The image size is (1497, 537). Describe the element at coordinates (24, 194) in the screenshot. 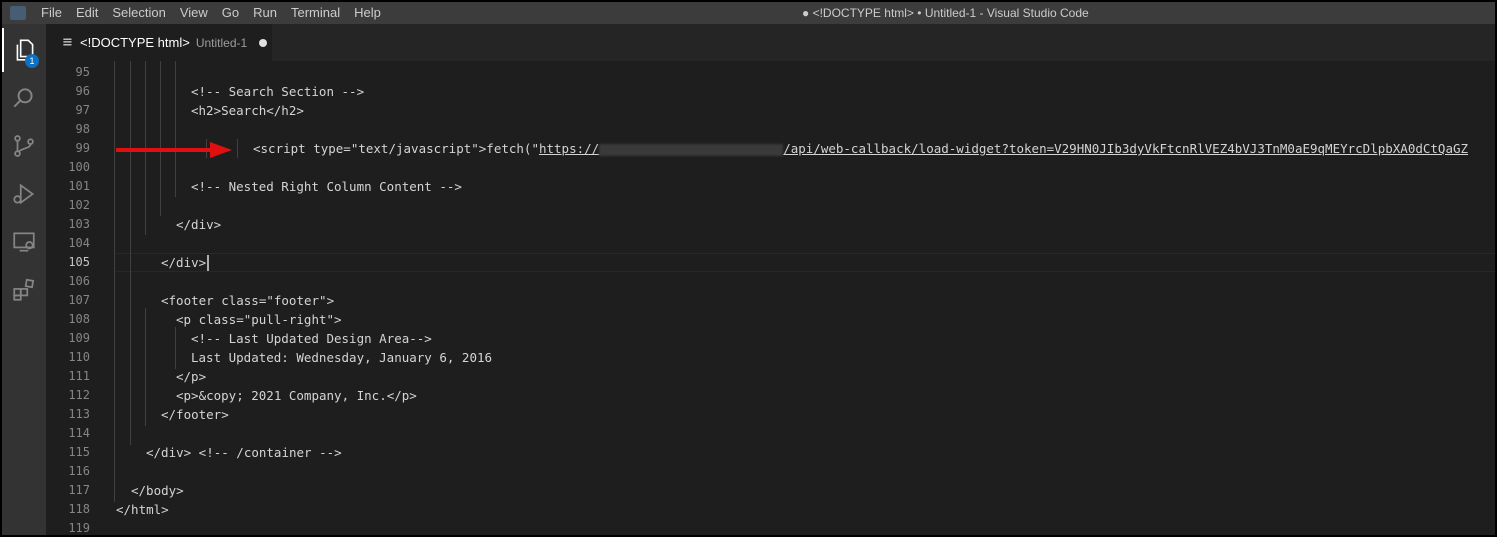

I see `run-debug-icon` at that location.